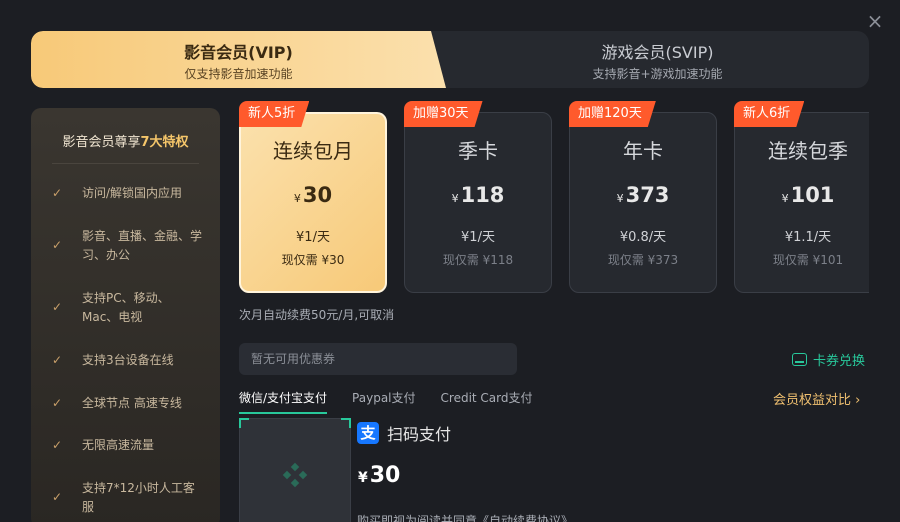 The width and height of the screenshot is (900, 522). I want to click on voucher-label: 卡券兑换, so click(839, 361).